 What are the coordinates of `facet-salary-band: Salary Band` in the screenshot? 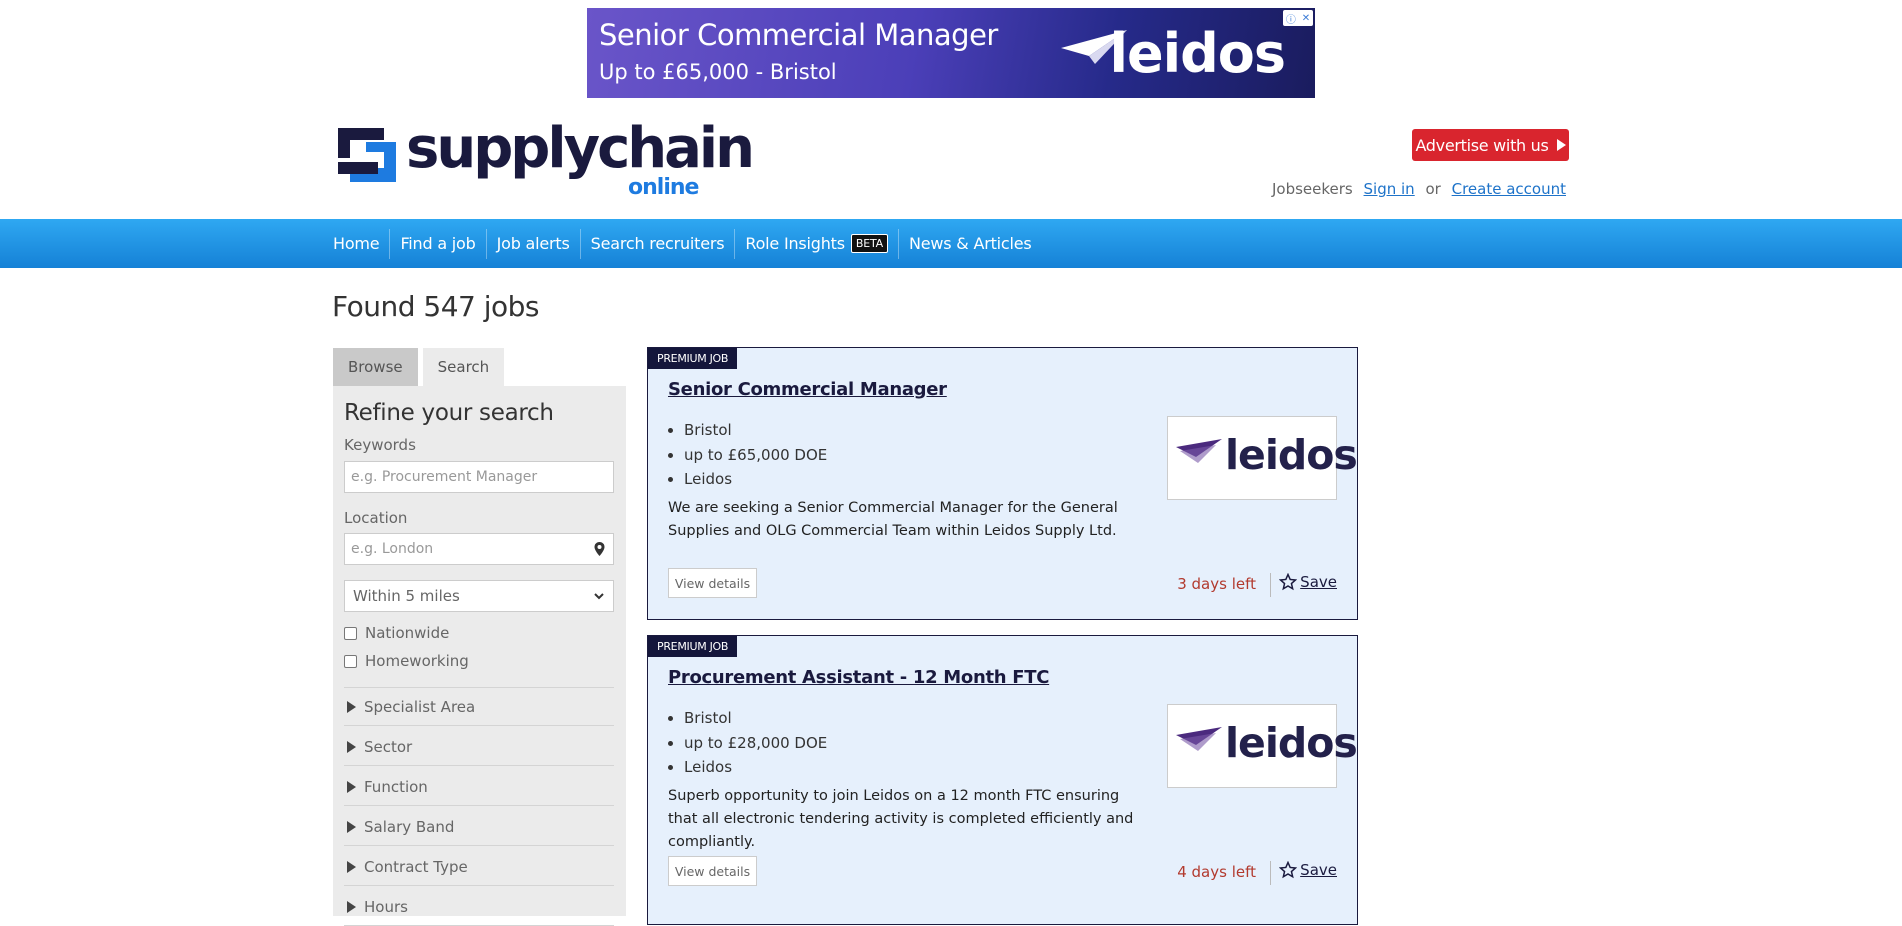 It's located at (479, 827).